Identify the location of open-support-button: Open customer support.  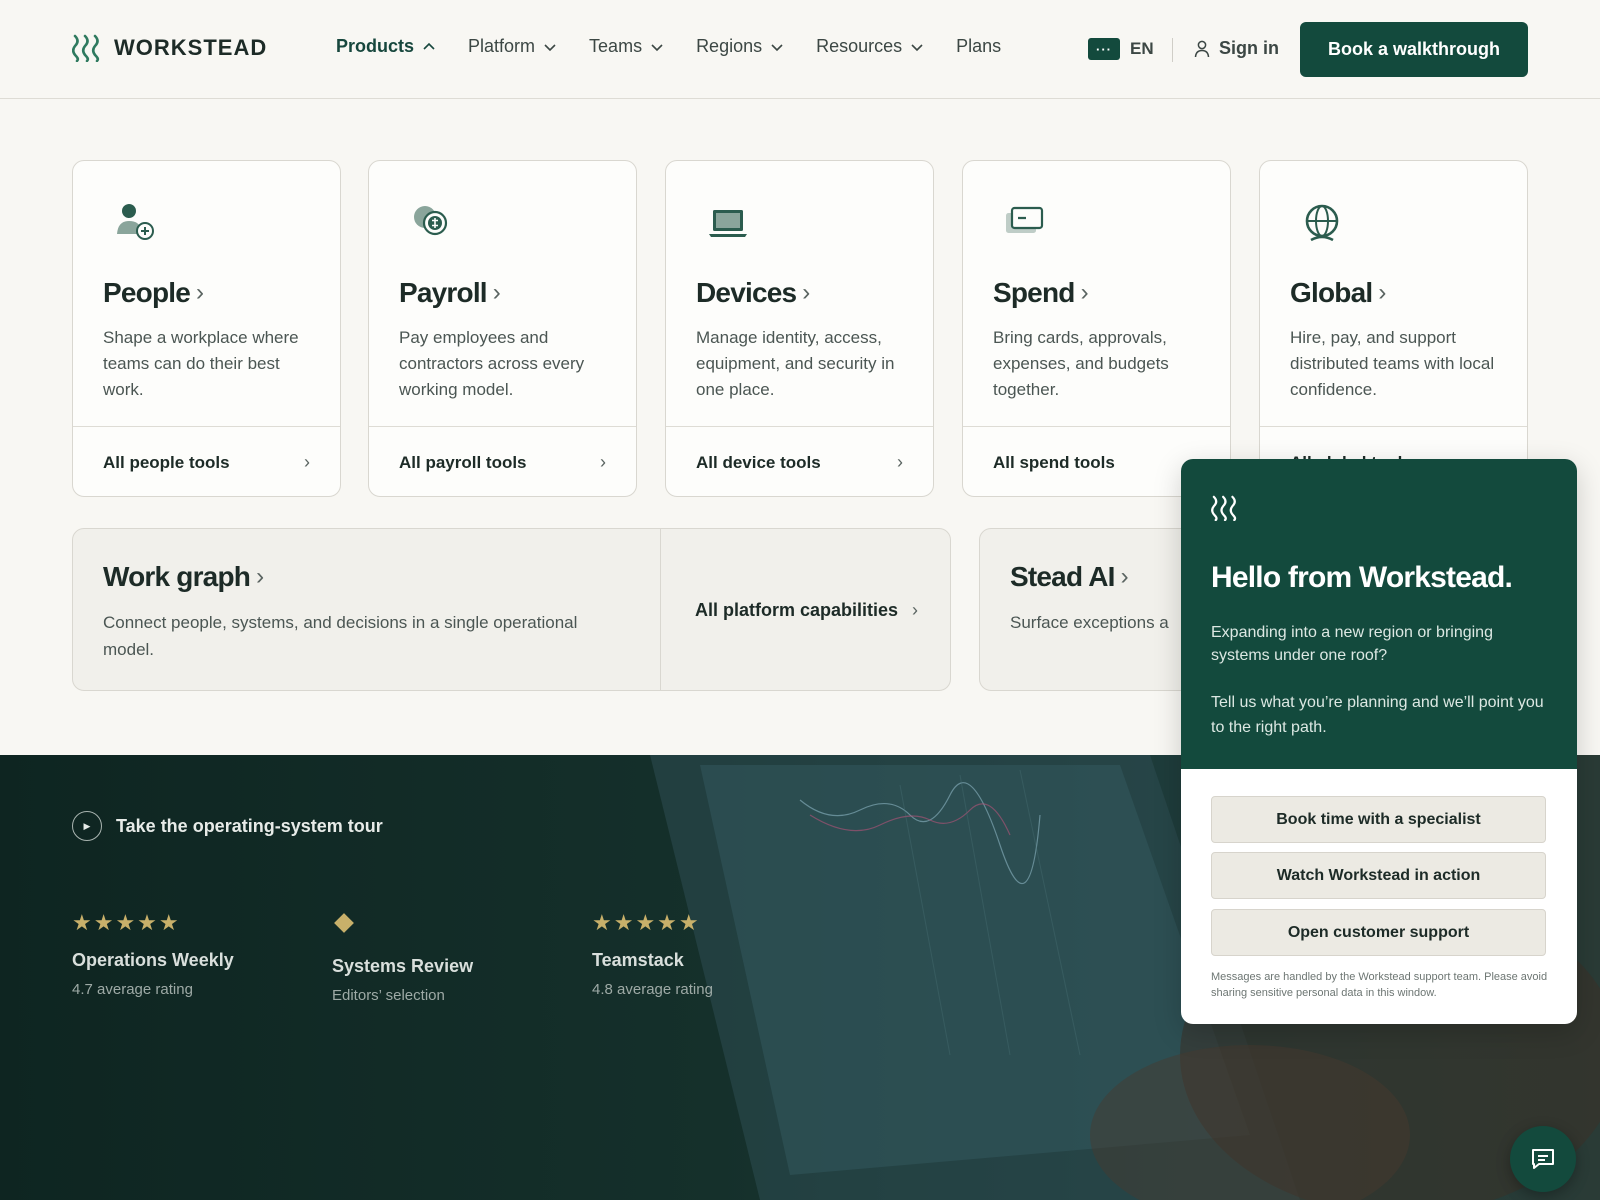
(1378, 932).